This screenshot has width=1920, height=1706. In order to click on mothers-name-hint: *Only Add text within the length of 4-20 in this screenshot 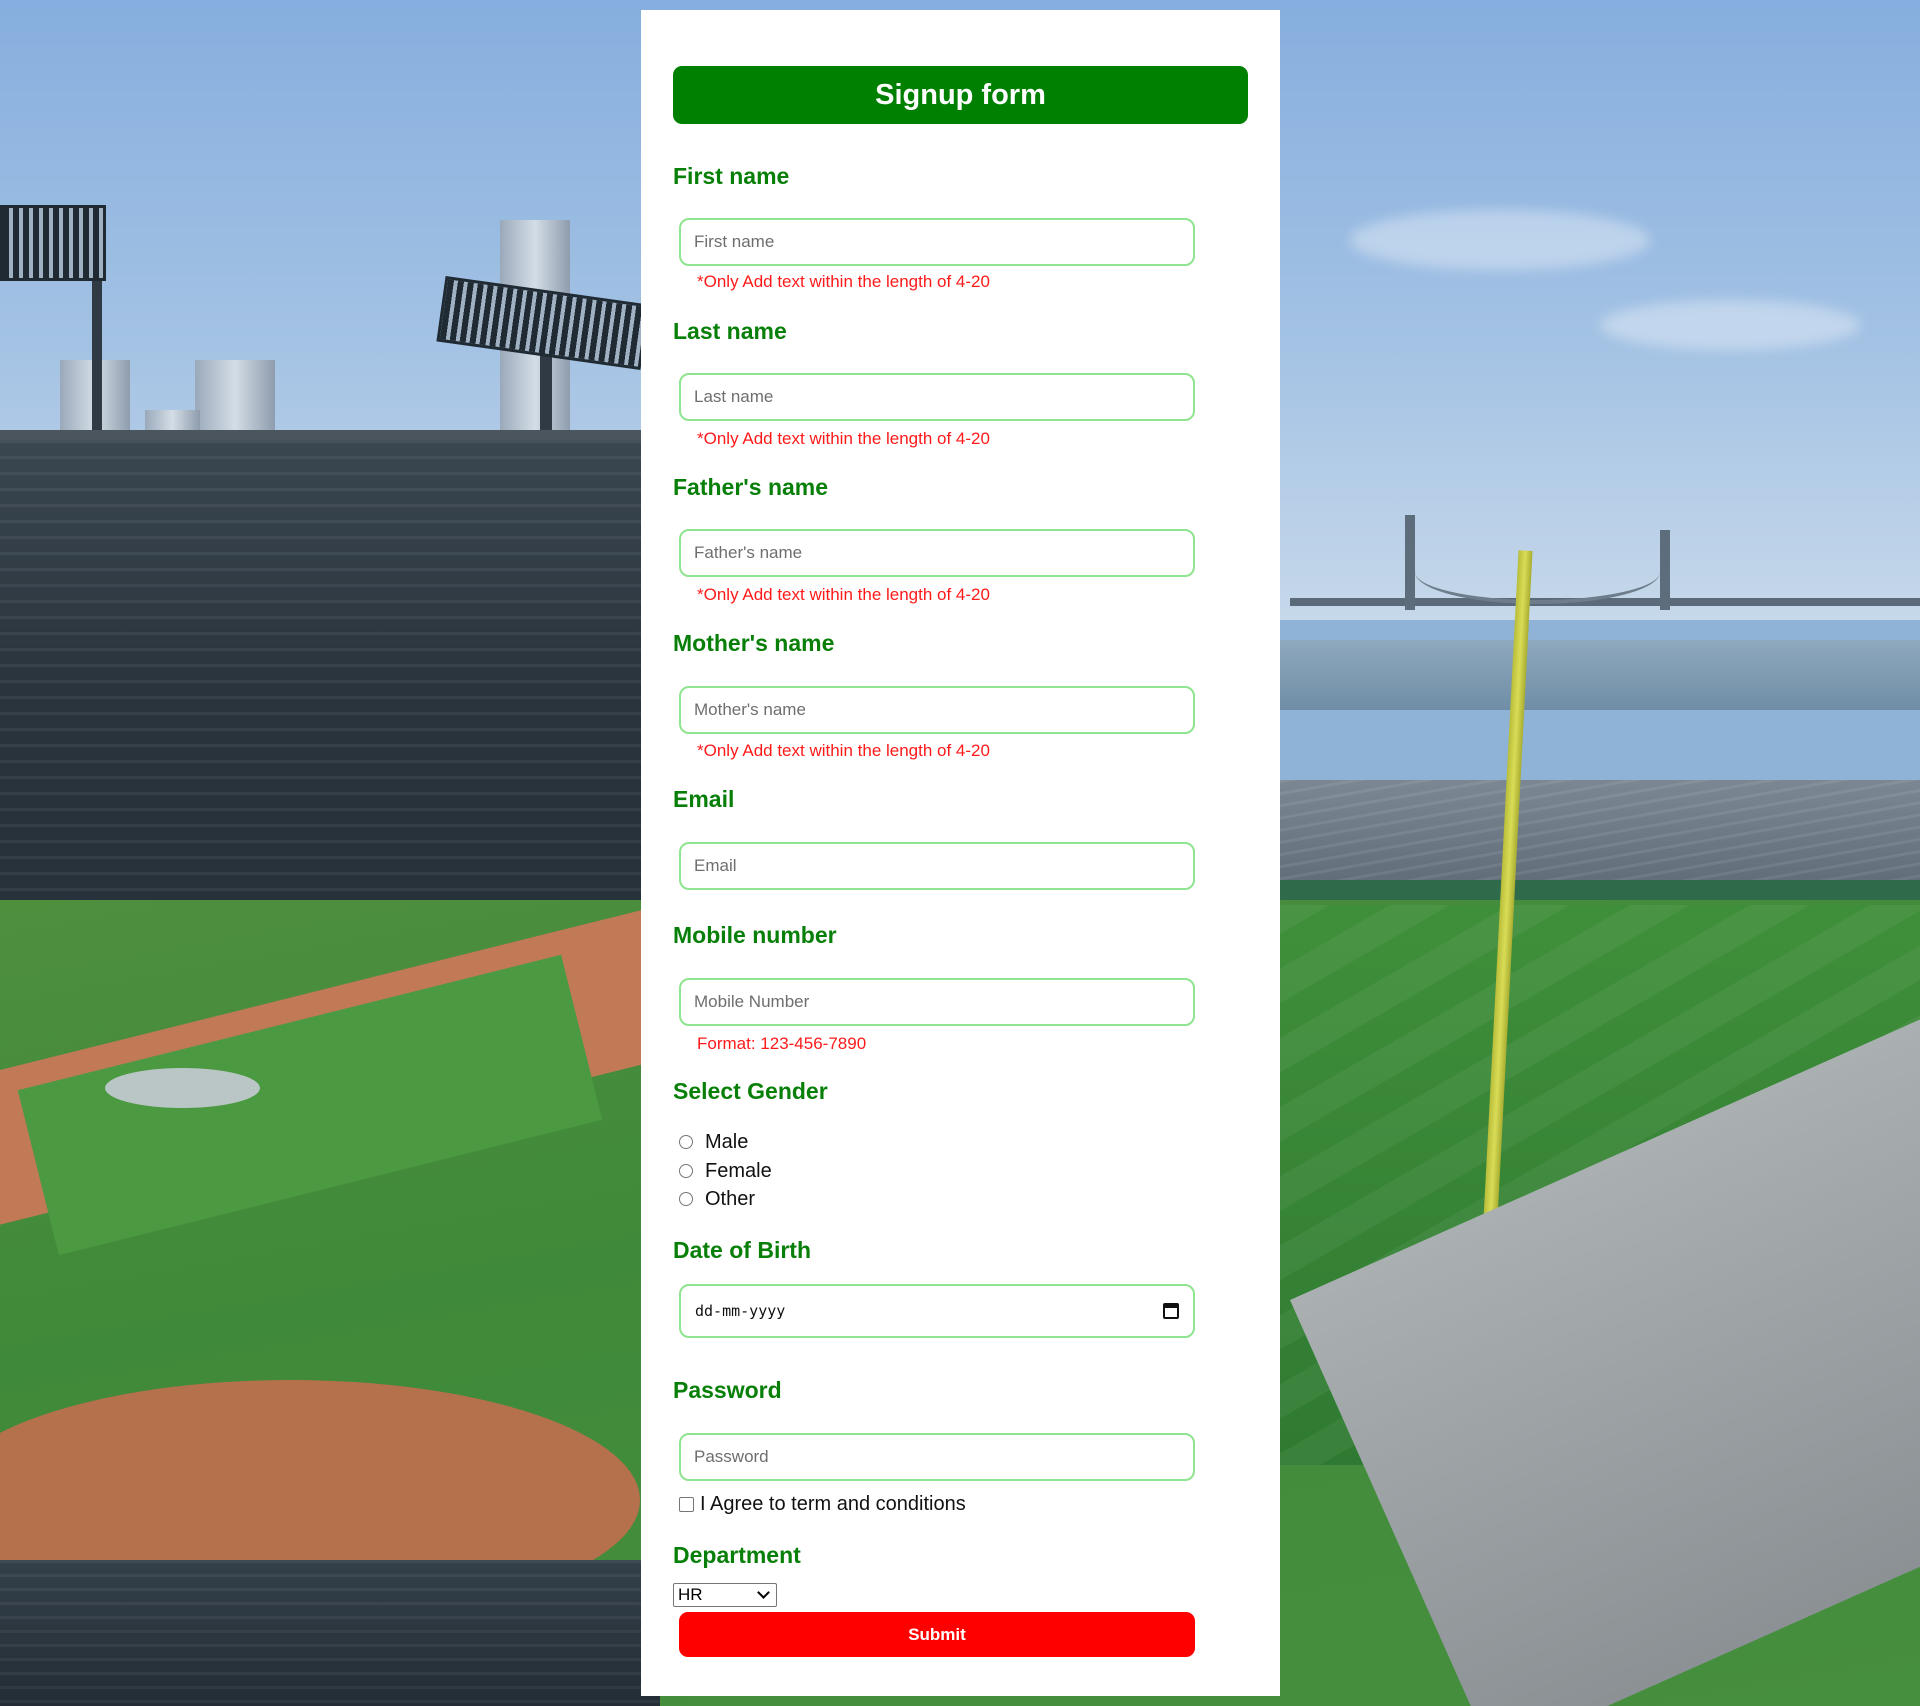, I will do `click(843, 750)`.